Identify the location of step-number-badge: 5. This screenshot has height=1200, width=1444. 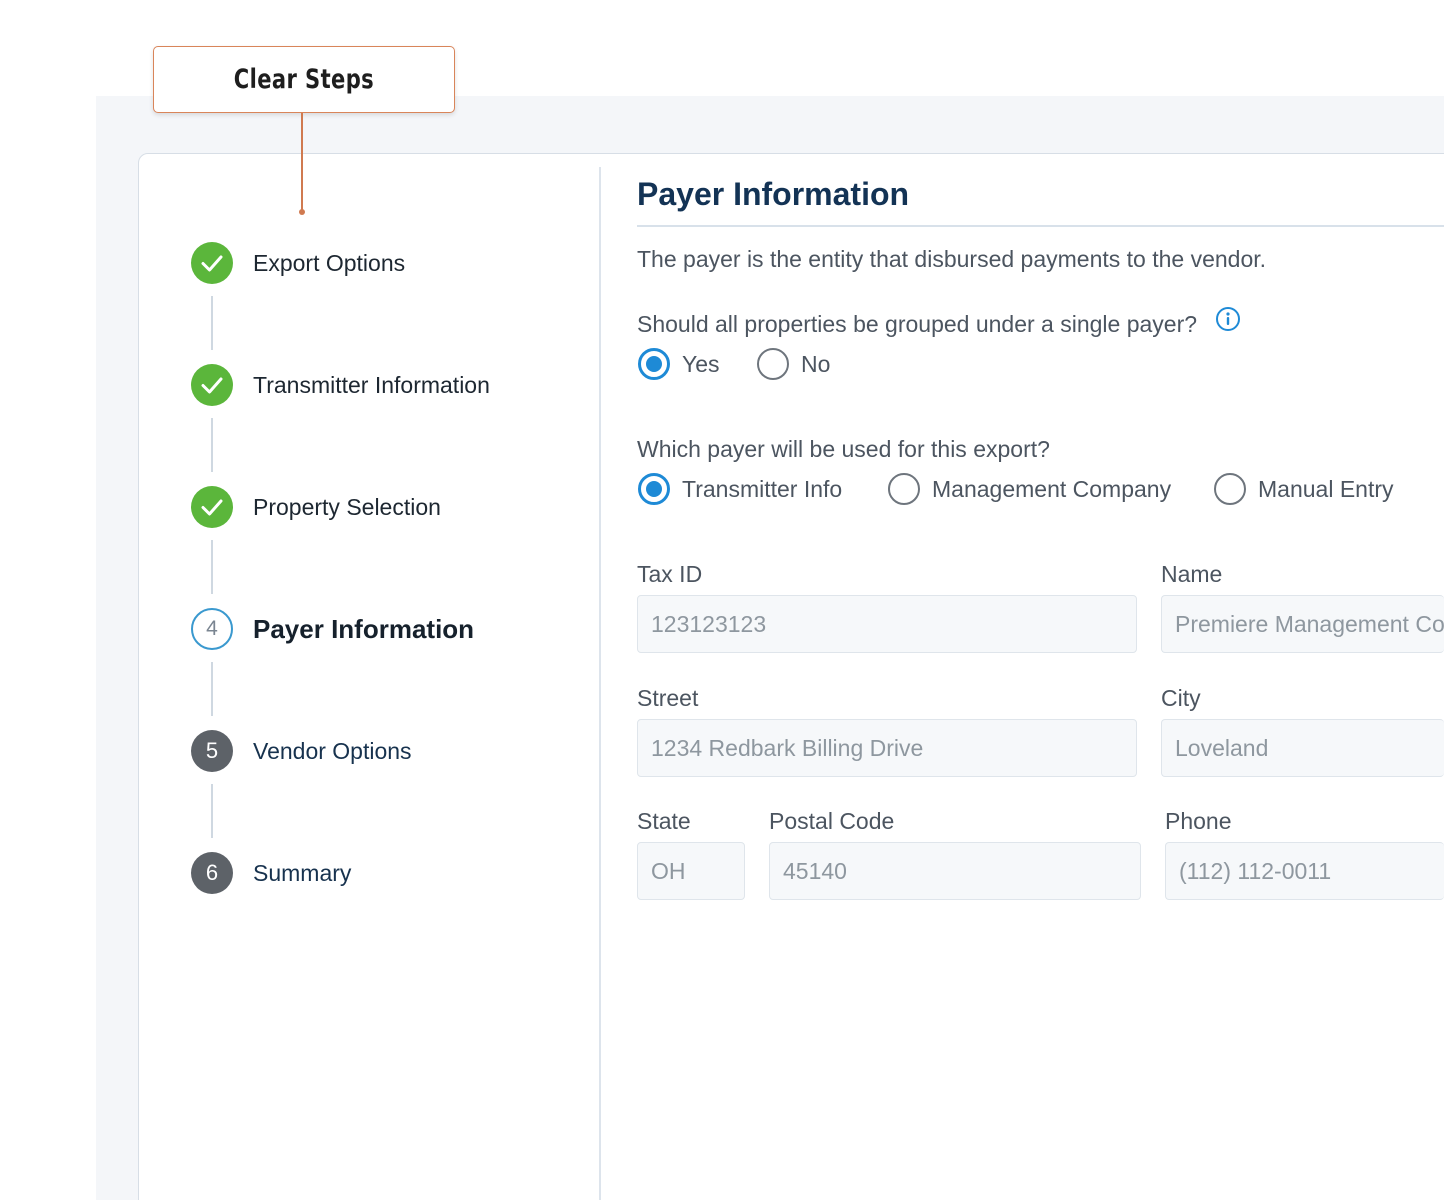
(212, 751).